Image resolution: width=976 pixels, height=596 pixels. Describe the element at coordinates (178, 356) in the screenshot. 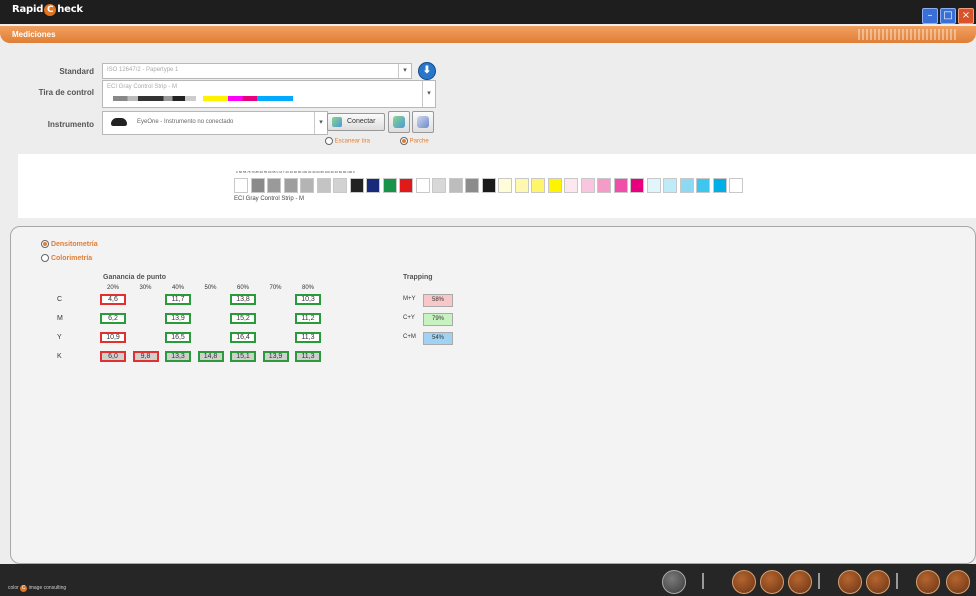

I see `dot-gain-cell: 13,3` at that location.